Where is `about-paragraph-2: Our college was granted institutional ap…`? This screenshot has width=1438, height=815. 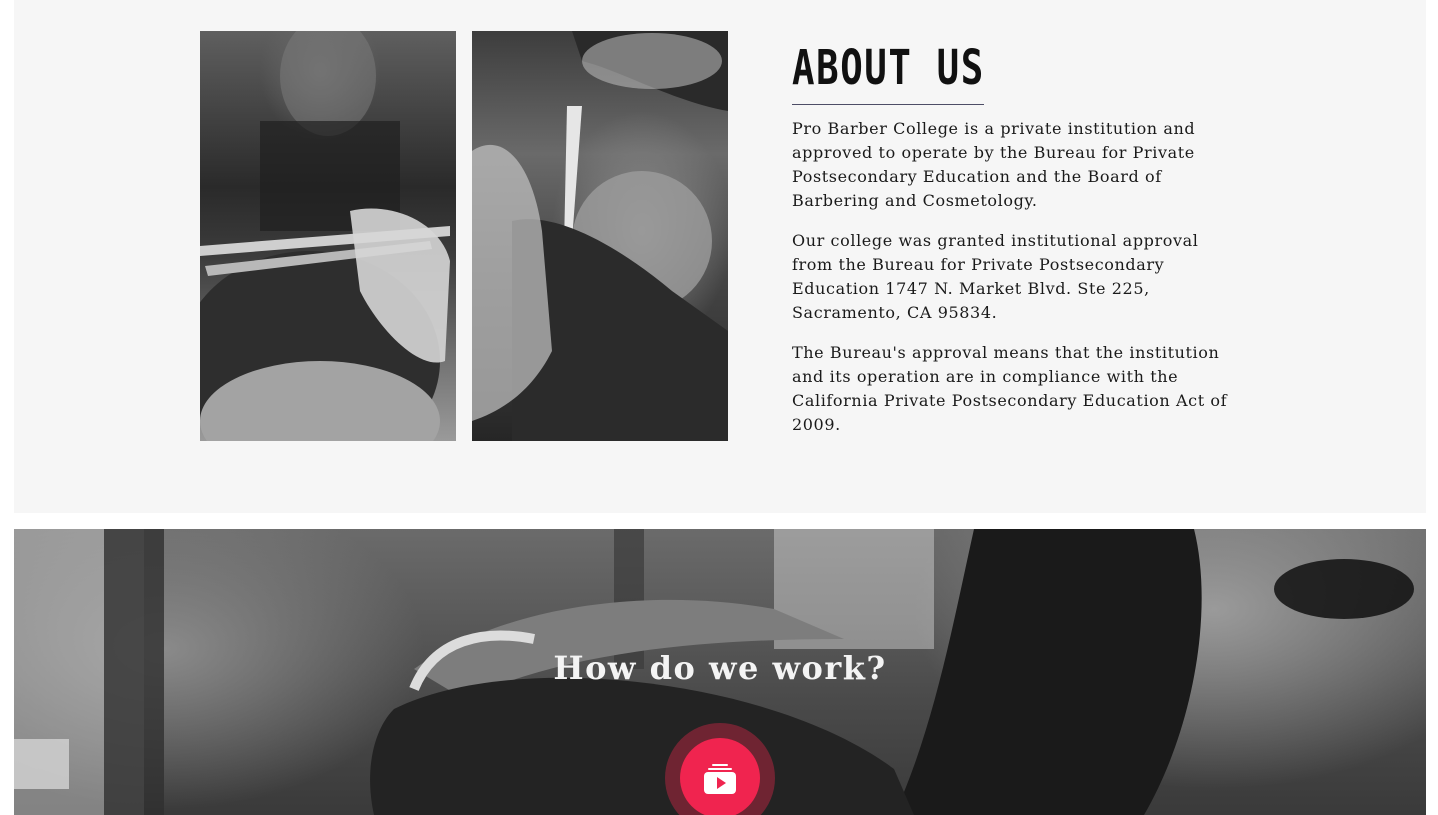 about-paragraph-2: Our college was granted institutional ap… is located at coordinates (995, 276).